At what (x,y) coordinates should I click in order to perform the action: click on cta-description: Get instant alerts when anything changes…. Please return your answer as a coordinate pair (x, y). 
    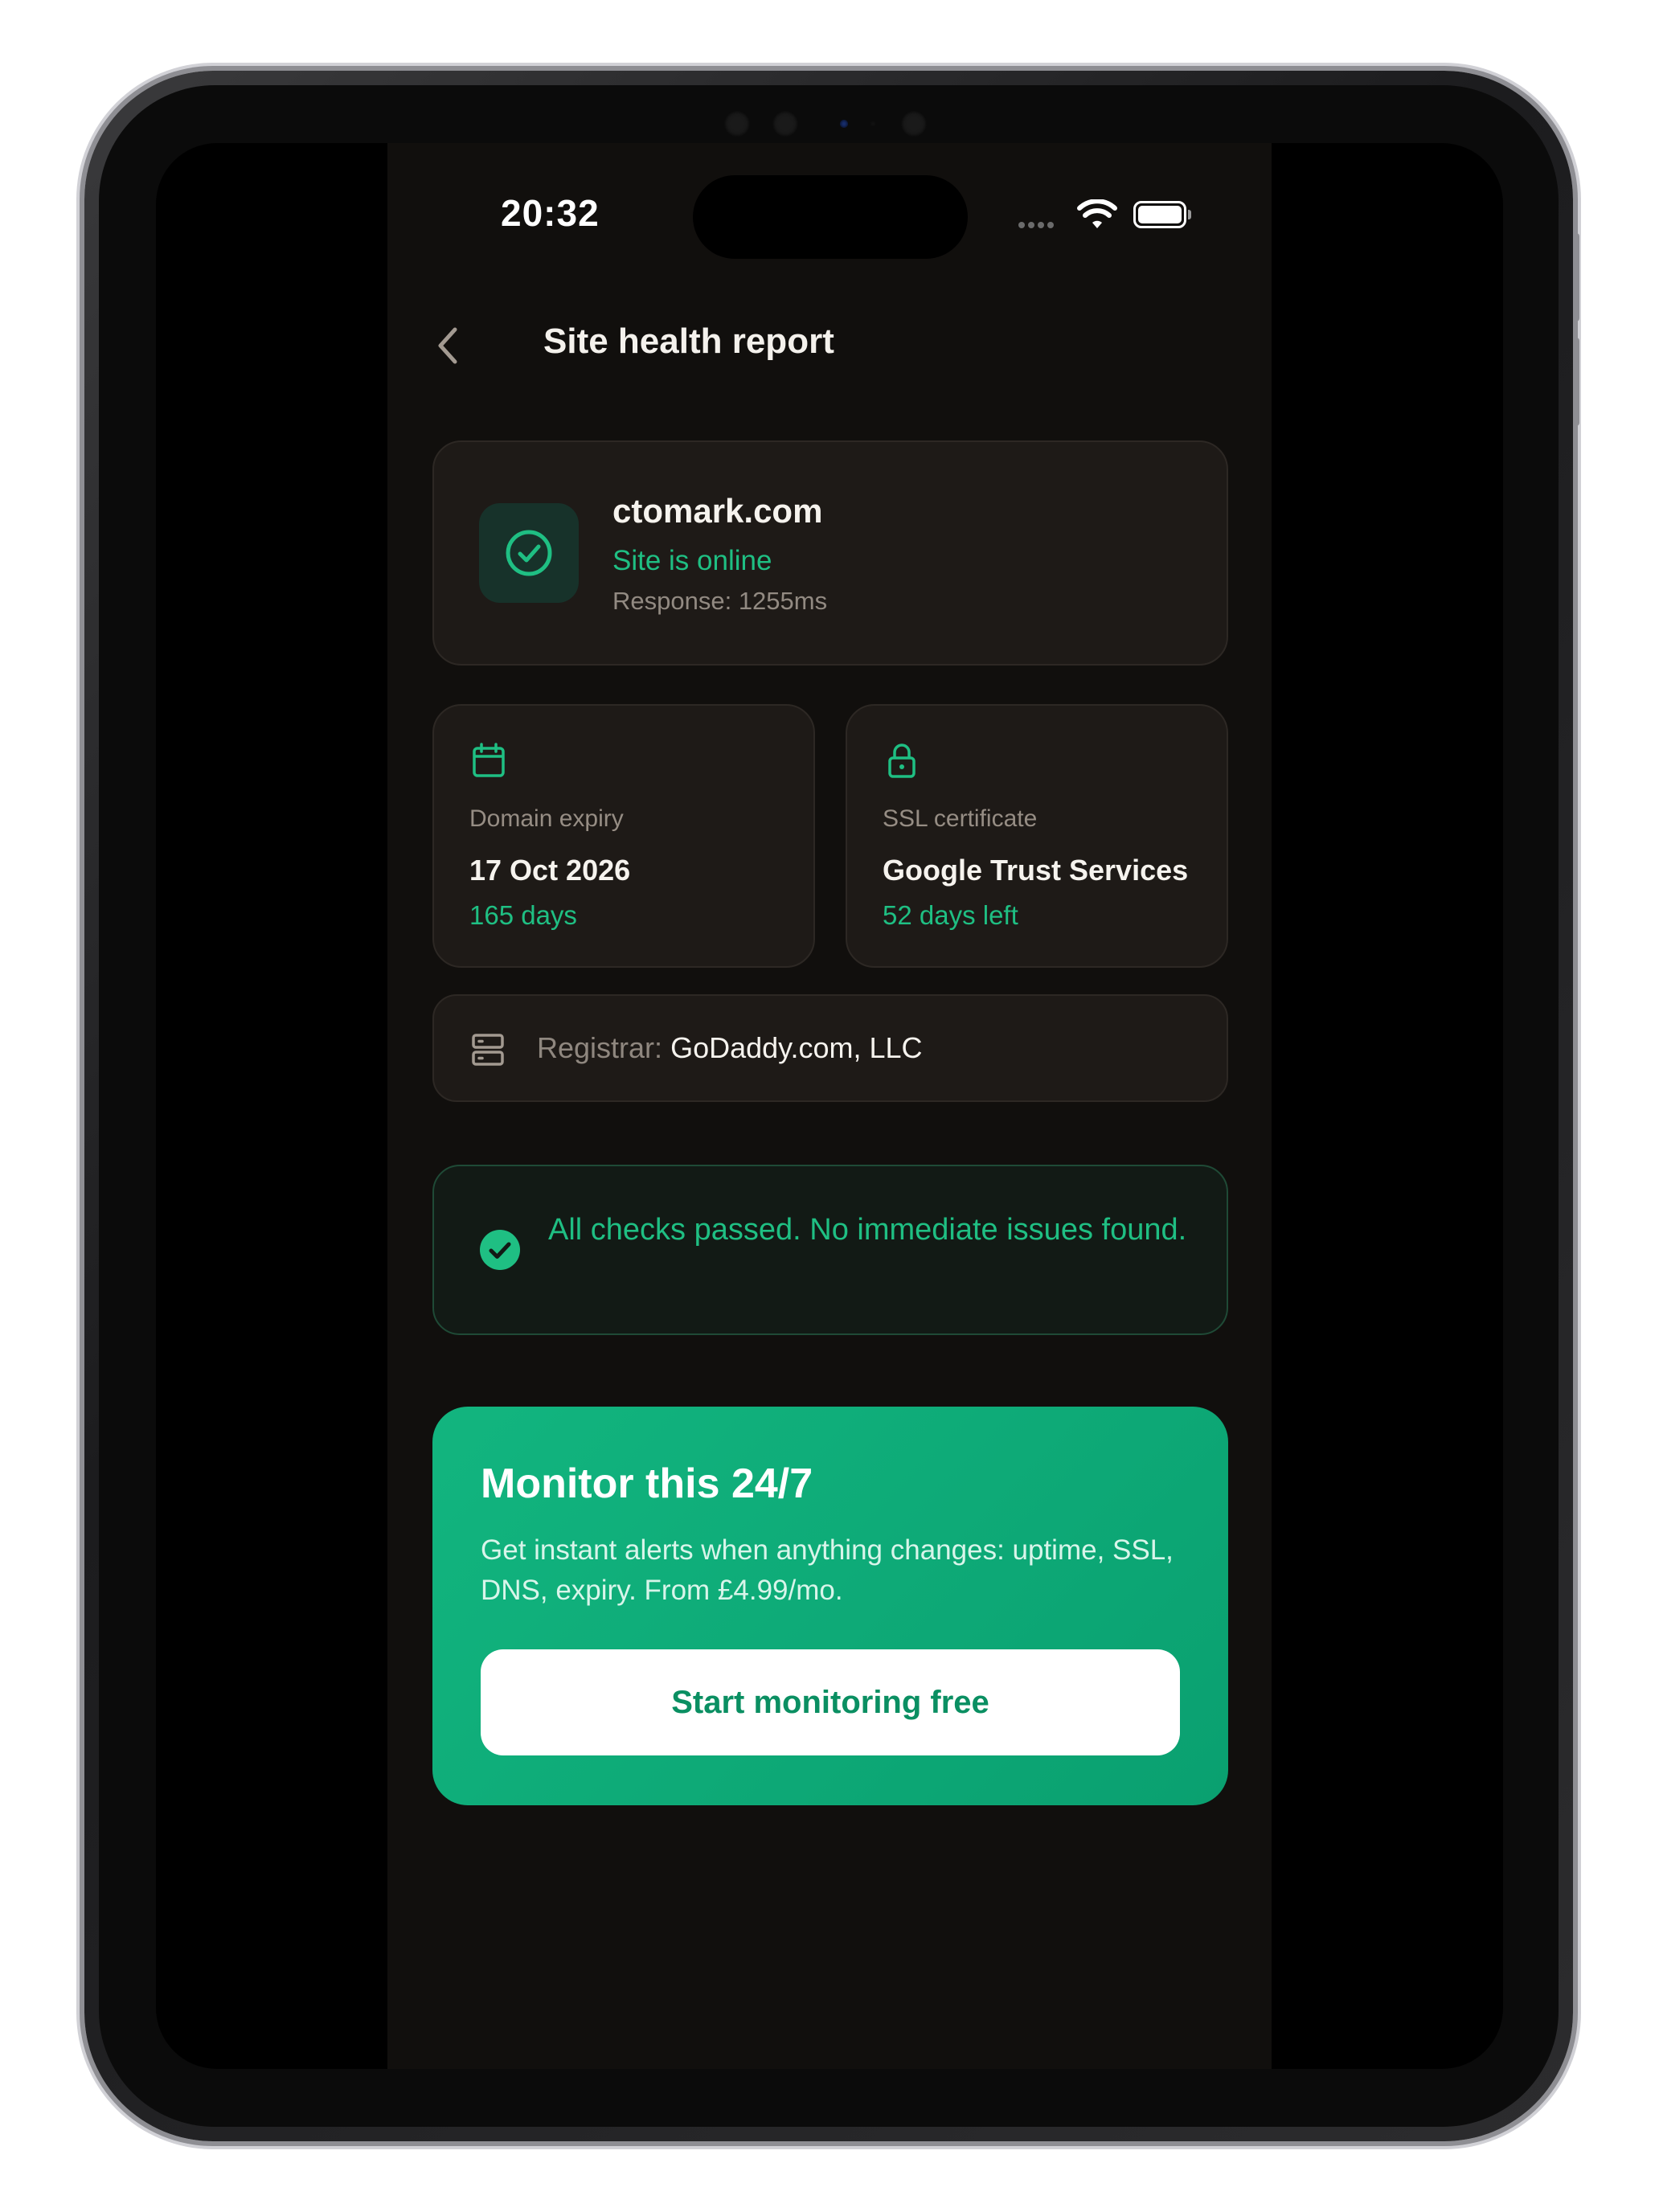
    Looking at the image, I should click on (827, 1570).